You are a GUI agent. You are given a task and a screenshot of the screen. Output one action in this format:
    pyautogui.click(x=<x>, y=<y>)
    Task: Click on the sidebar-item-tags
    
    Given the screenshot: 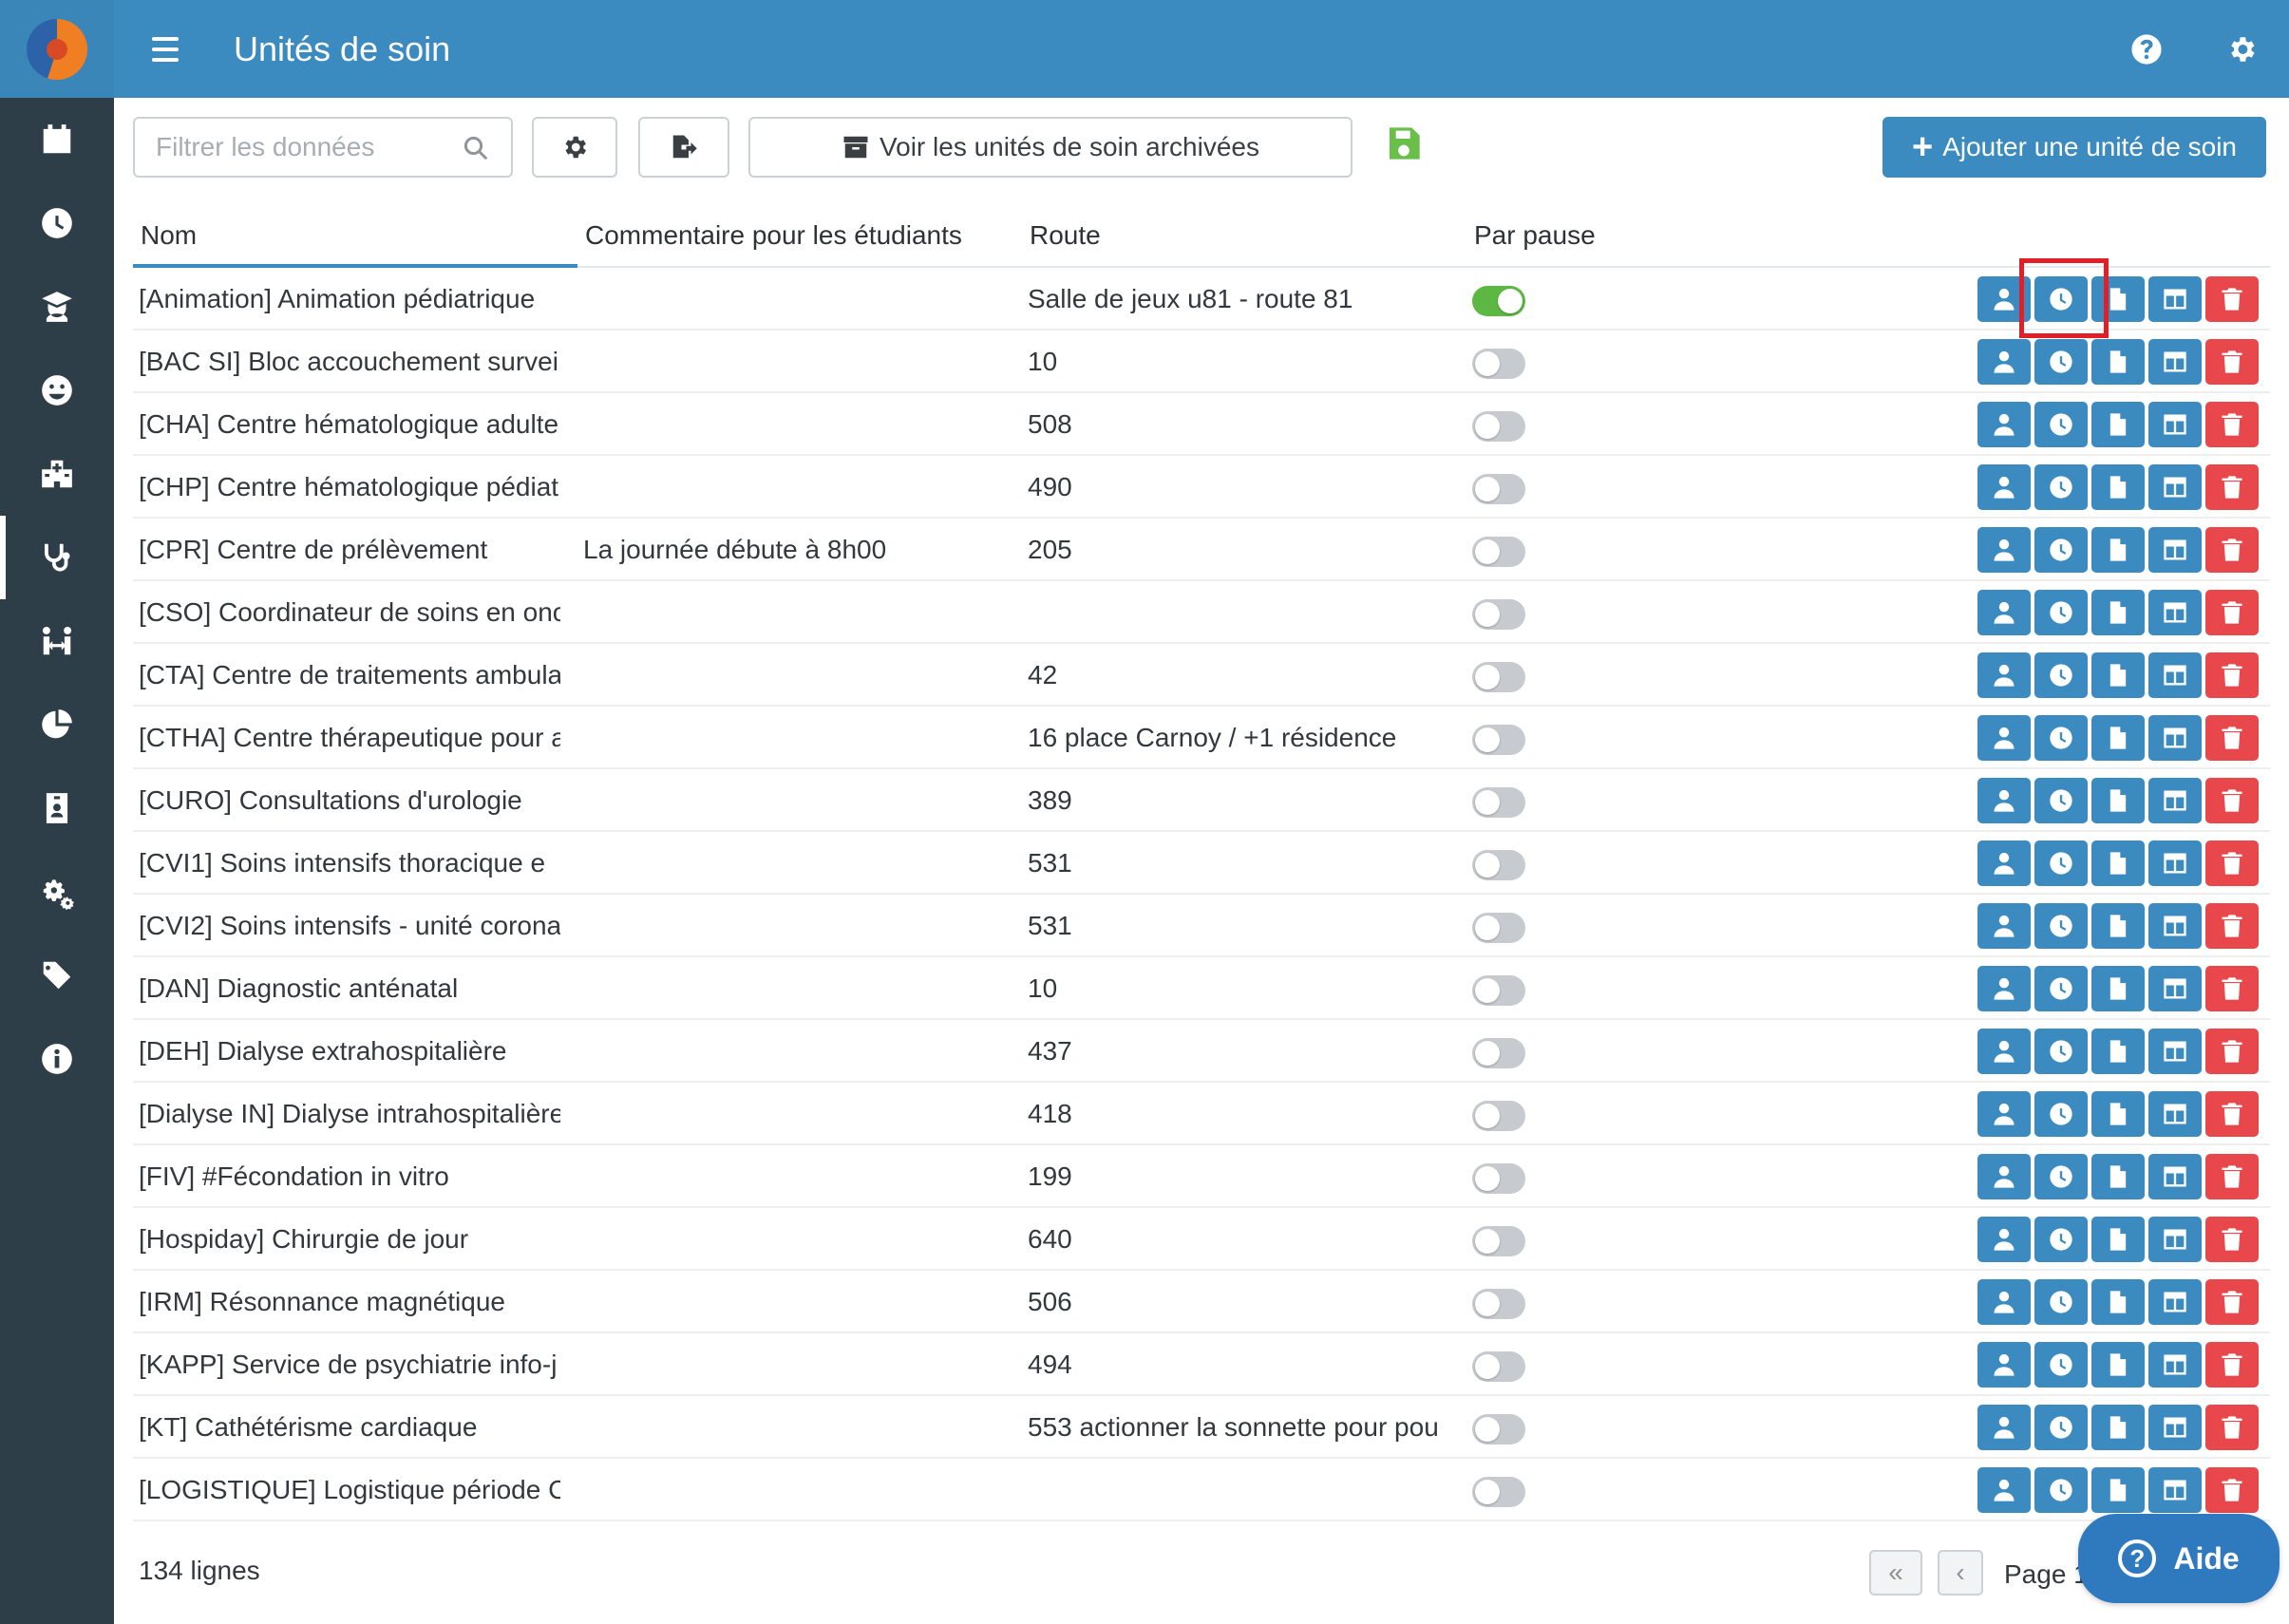 What is the action you would take?
    pyautogui.click(x=57, y=976)
    